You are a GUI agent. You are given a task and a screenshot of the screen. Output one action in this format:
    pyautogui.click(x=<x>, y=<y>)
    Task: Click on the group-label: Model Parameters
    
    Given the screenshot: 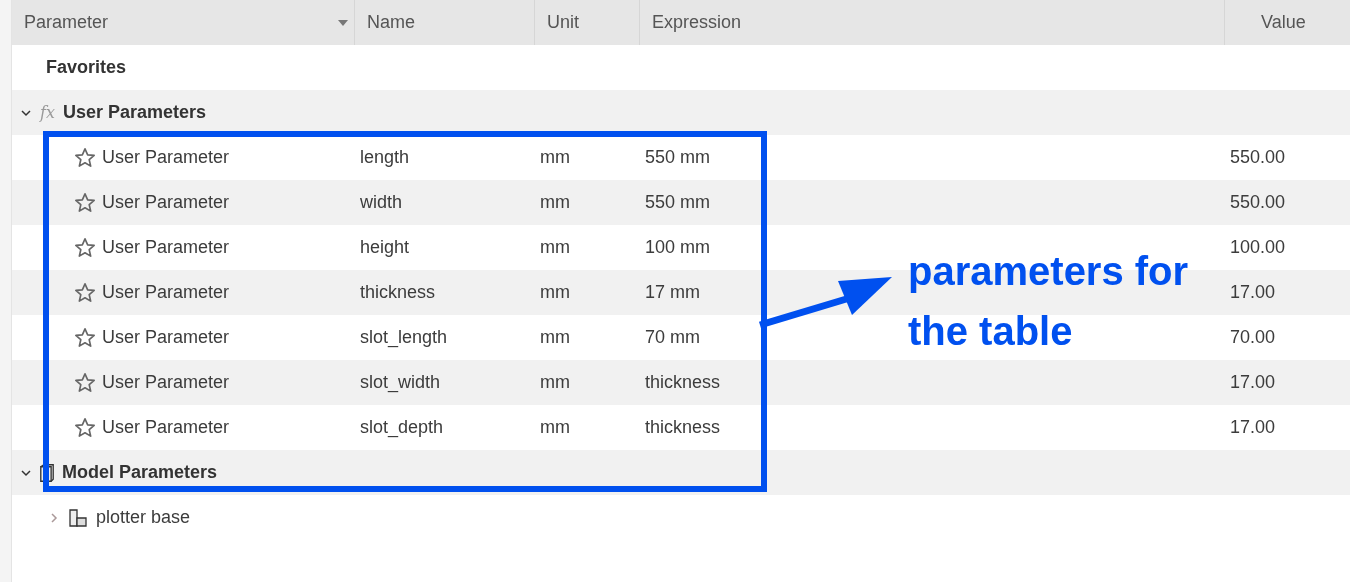 What is the action you would take?
    pyautogui.click(x=140, y=472)
    